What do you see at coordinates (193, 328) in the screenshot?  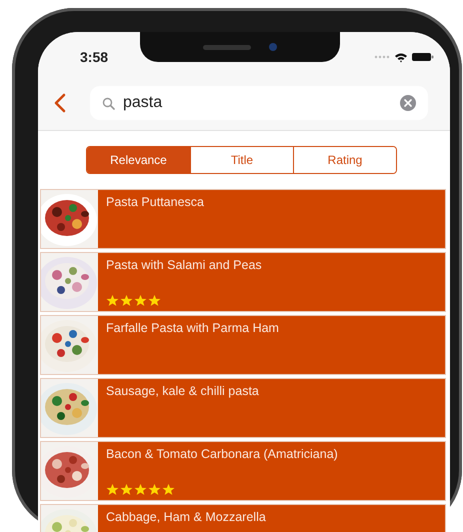 I see `recipe-title: Farfalle Pasta with Parma Ham` at bounding box center [193, 328].